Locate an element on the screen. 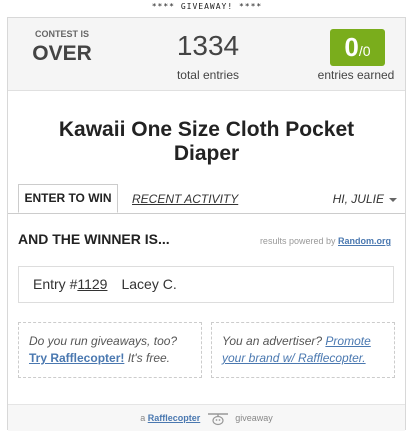  powered-by: results powered by Random.org is located at coordinates (325, 241).